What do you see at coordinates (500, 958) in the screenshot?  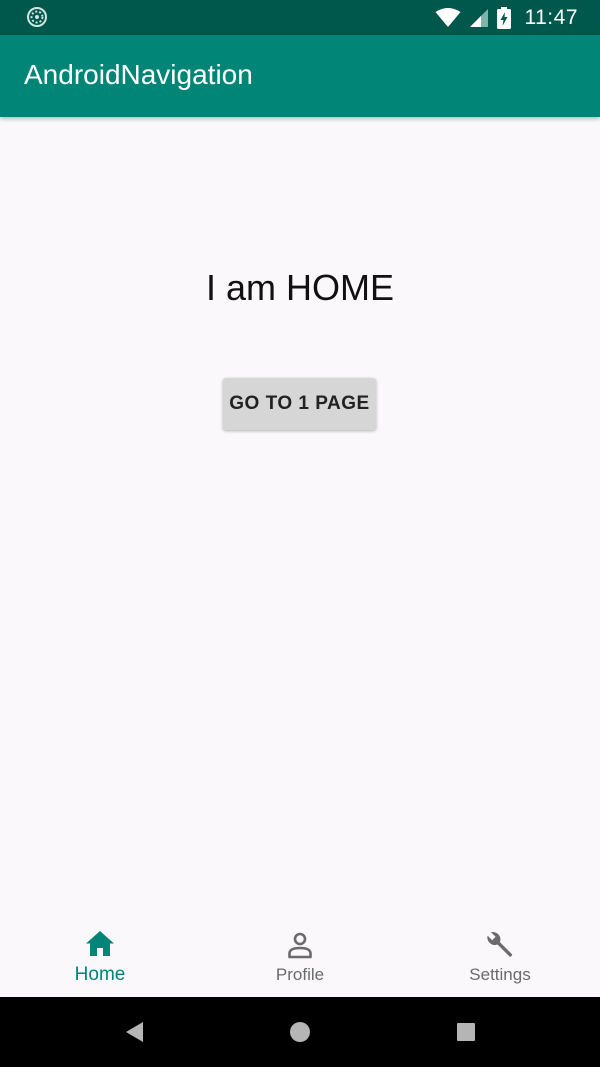 I see `nav-item-settings: Settings` at bounding box center [500, 958].